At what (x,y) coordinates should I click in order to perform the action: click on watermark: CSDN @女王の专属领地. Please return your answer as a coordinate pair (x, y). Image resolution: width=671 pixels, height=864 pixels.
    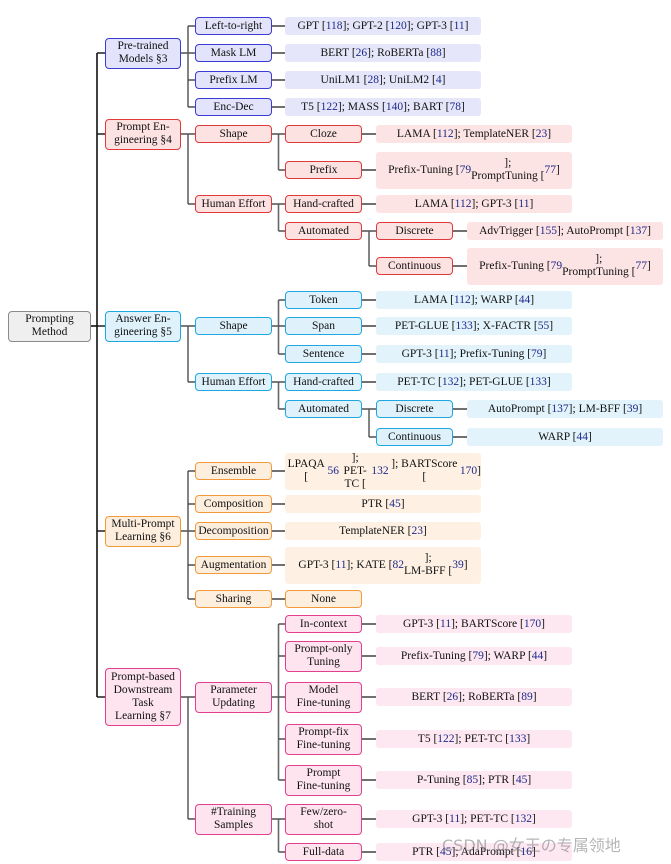
    Looking at the image, I should click on (531, 845).